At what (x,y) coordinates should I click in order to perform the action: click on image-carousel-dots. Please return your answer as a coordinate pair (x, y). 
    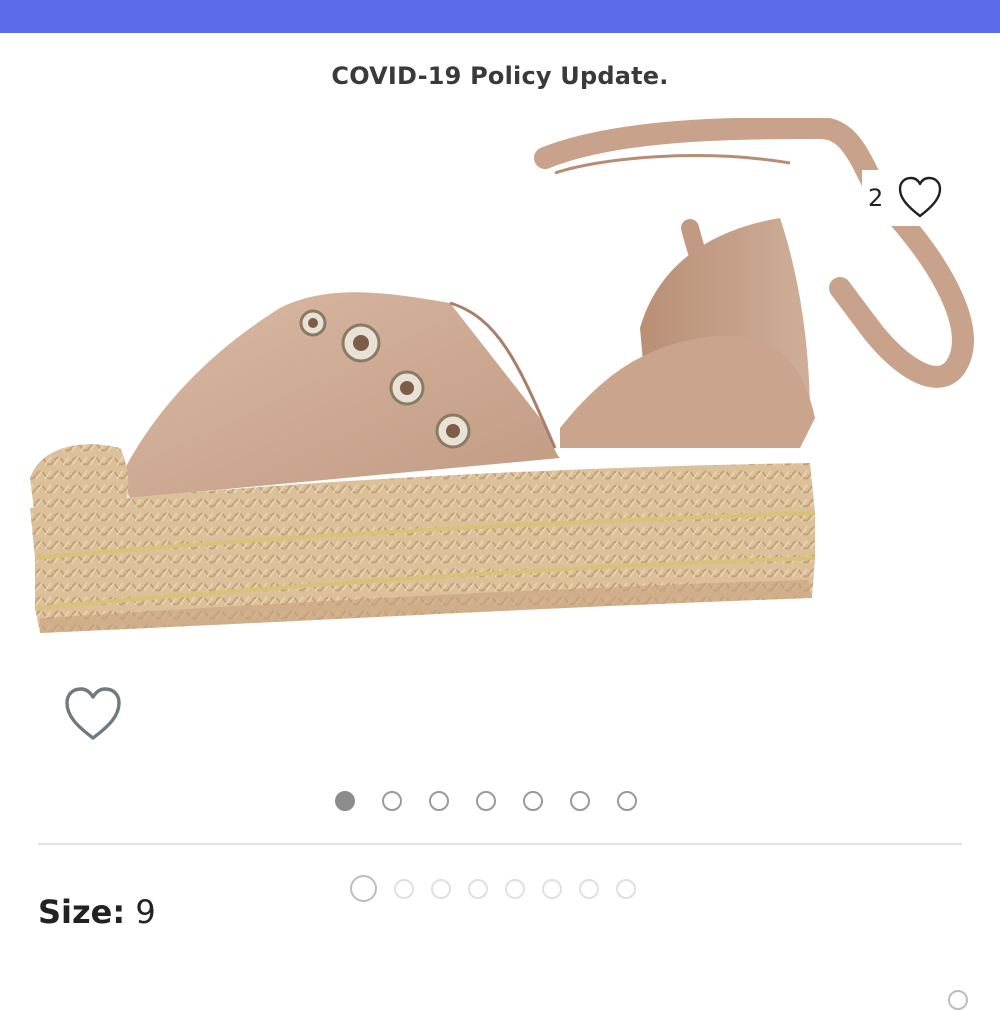
    Looking at the image, I should click on (486, 804).